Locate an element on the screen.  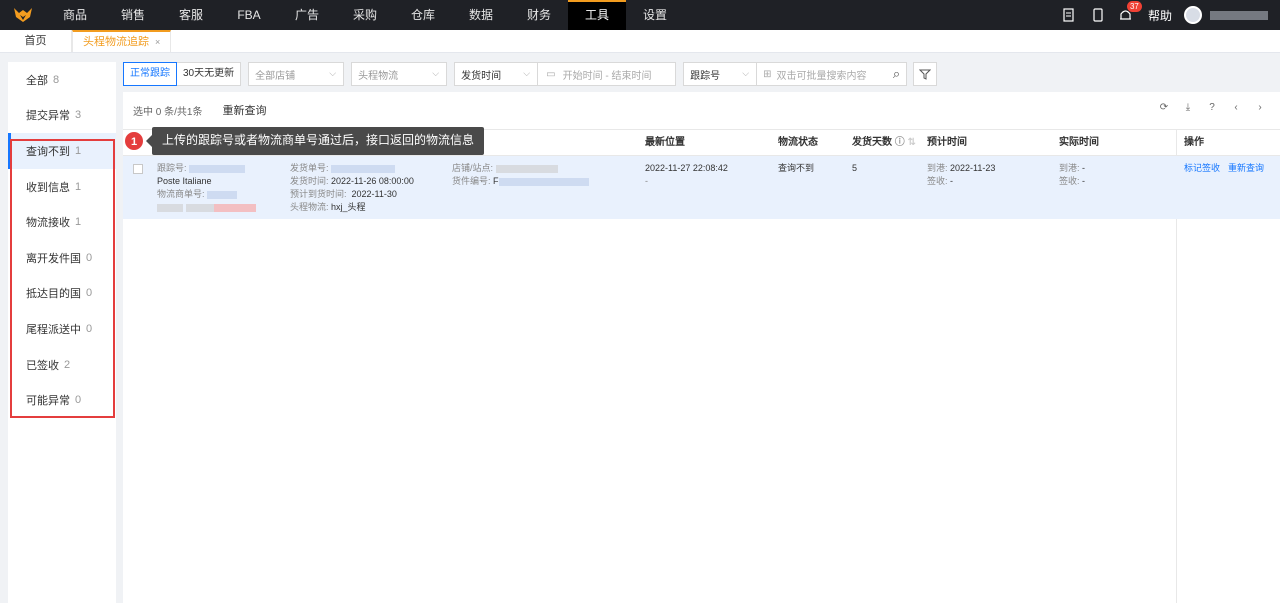
sidebar-item-label: 收到信息 is located at coordinates (48, 187).